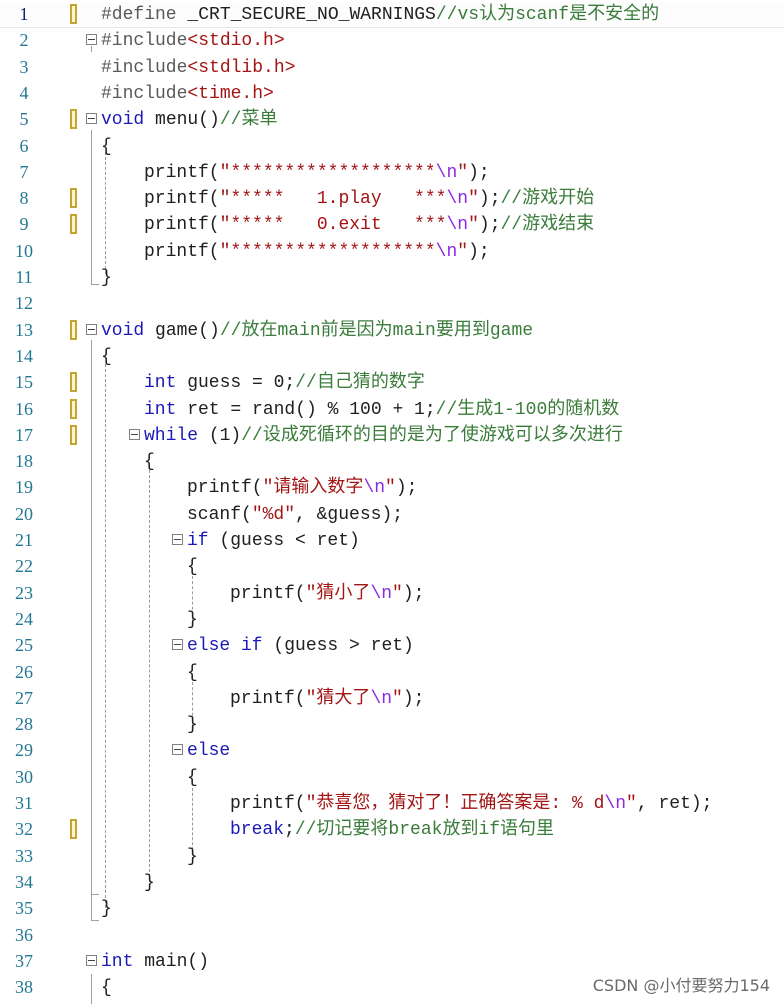  Describe the element at coordinates (24, 461) in the screenshot. I see `line-number: 18` at that location.